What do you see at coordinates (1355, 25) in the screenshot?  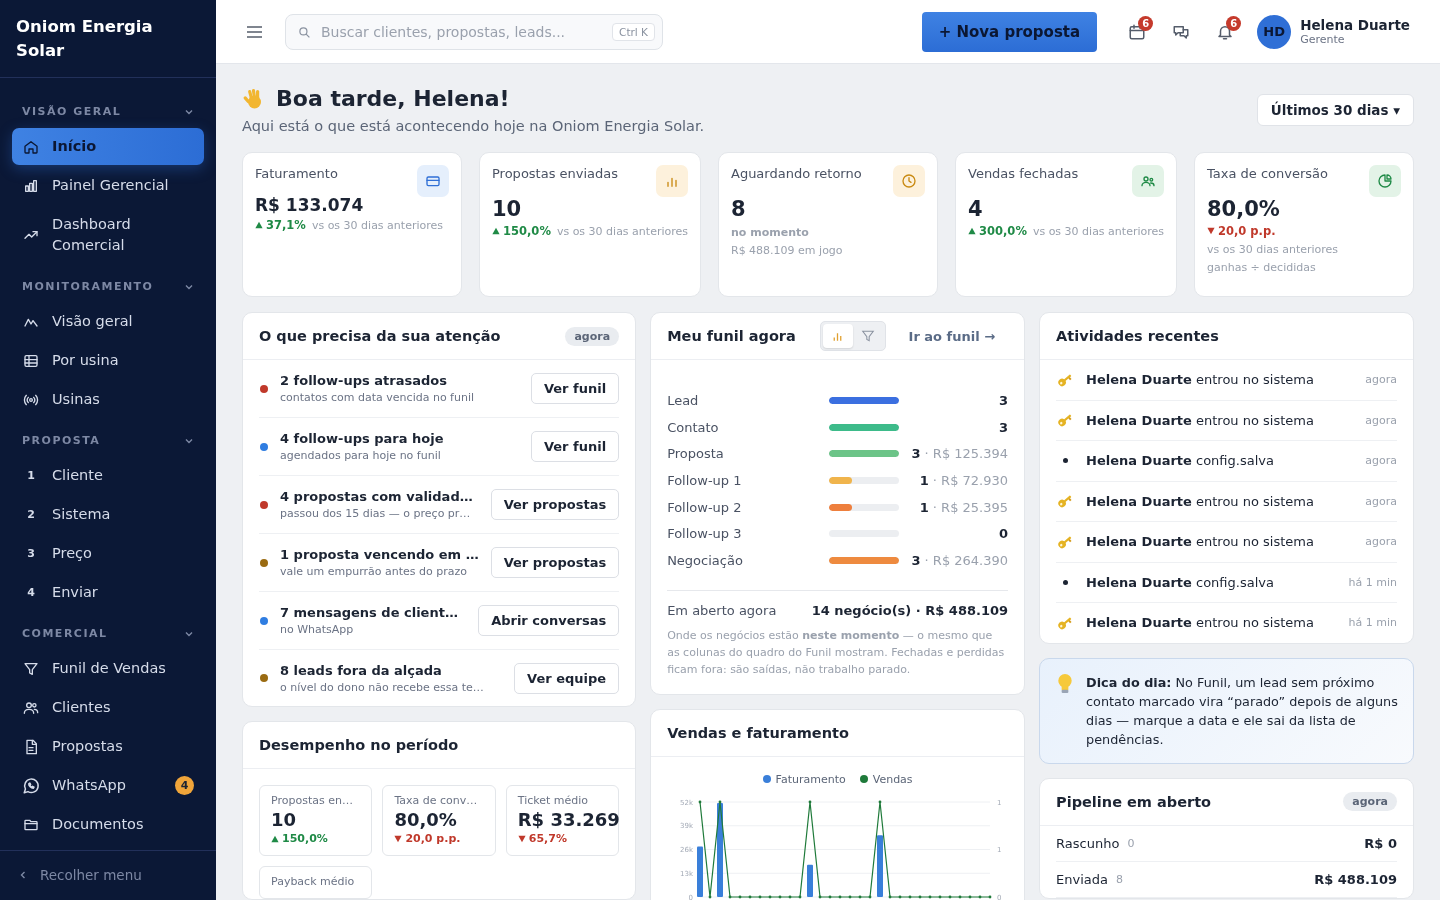 I see `user-name: Helena Duarte` at bounding box center [1355, 25].